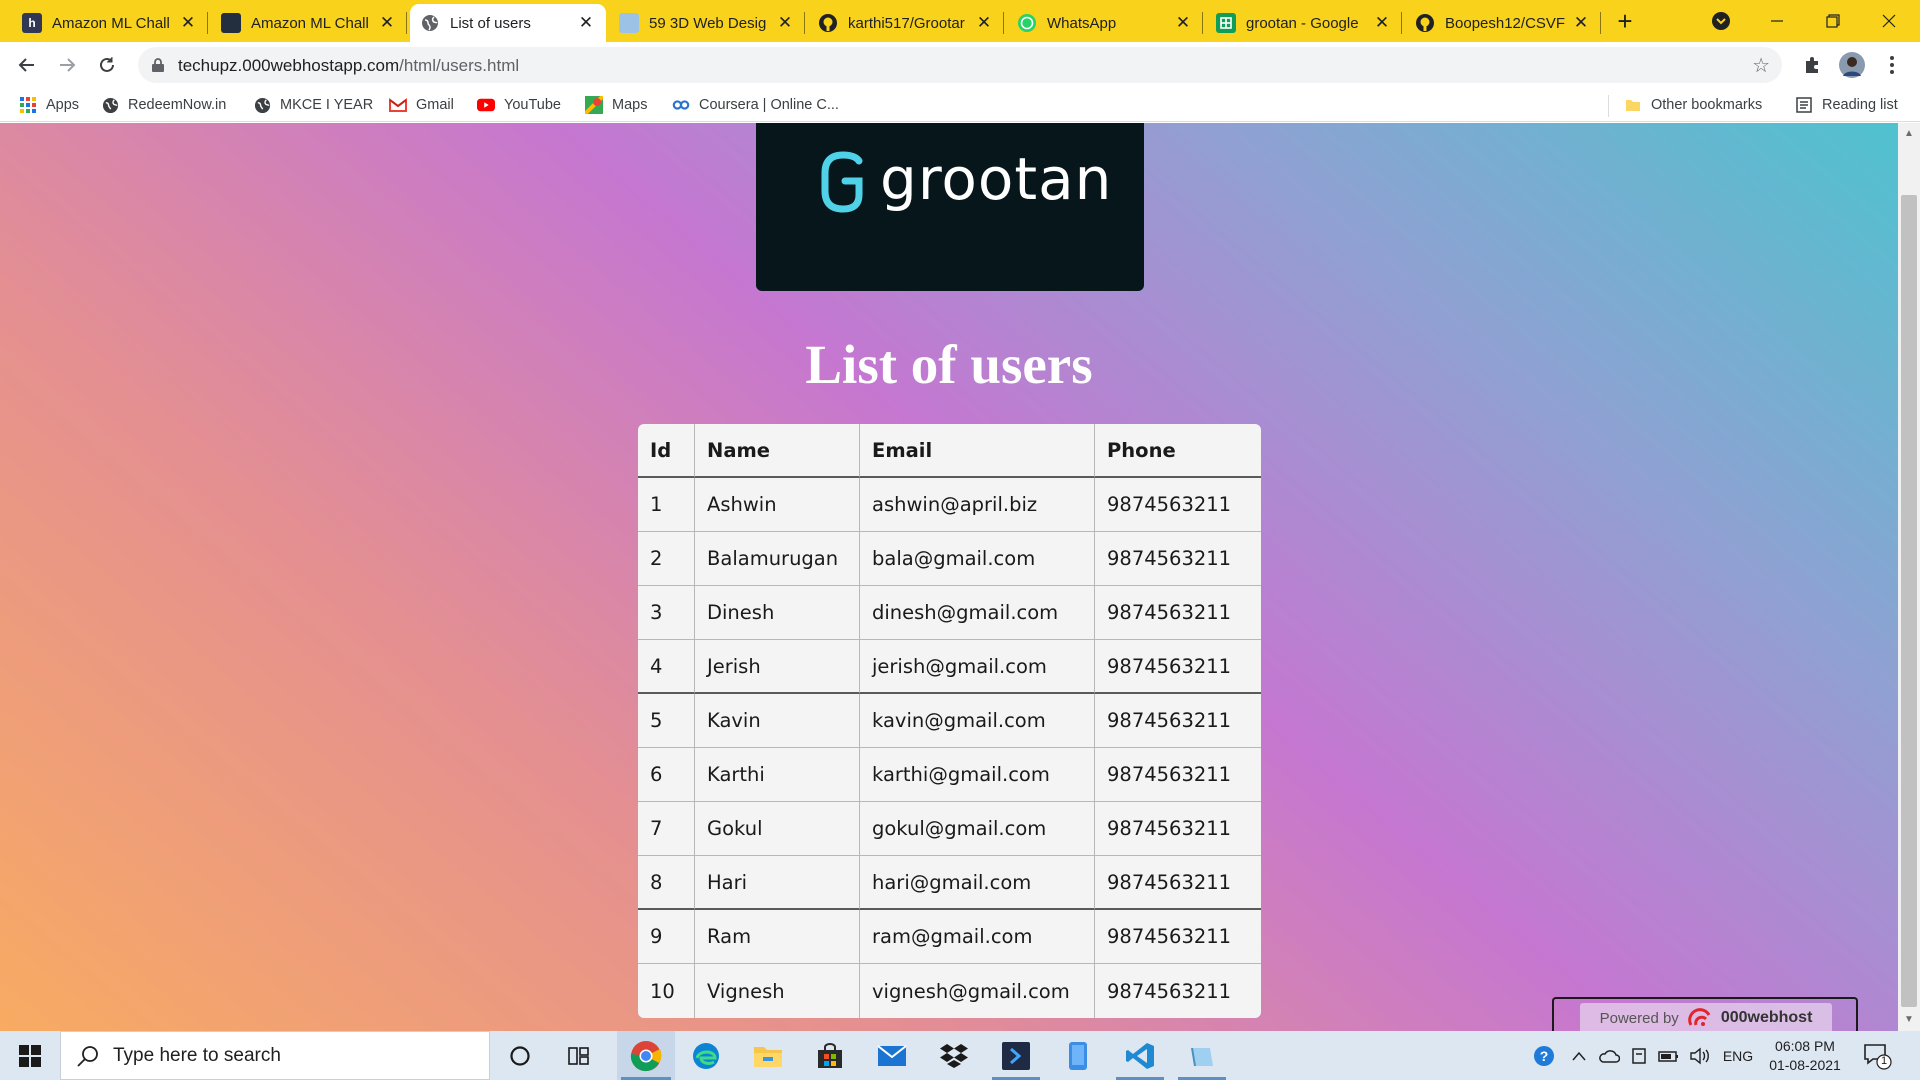 The height and width of the screenshot is (1080, 1920). I want to click on table-row: 1 Ashwin ashwin@april.biz 9874563211, so click(949, 505).